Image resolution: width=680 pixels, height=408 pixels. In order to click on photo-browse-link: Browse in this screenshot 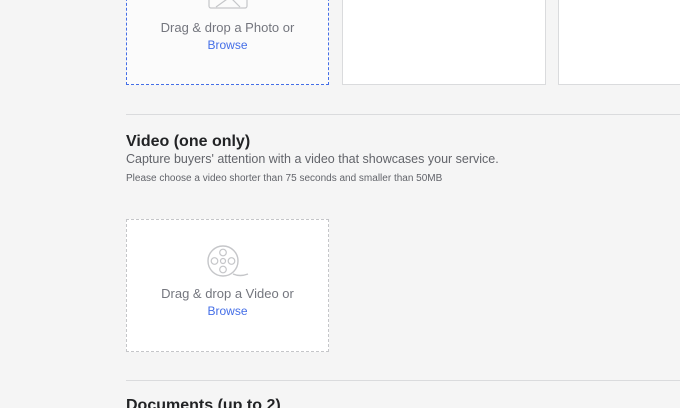, I will do `click(227, 45)`.